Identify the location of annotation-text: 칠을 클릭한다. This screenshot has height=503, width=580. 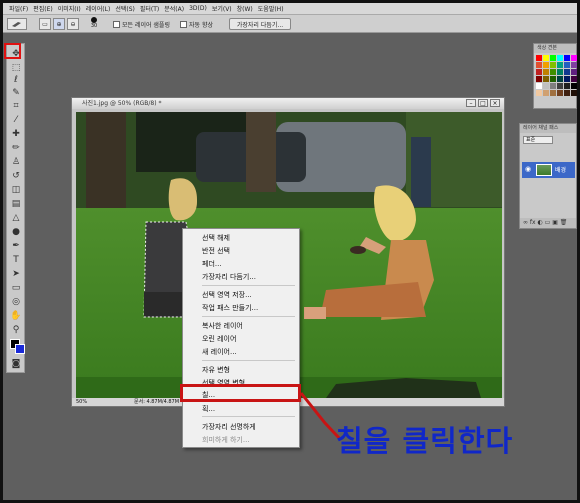
(425, 441).